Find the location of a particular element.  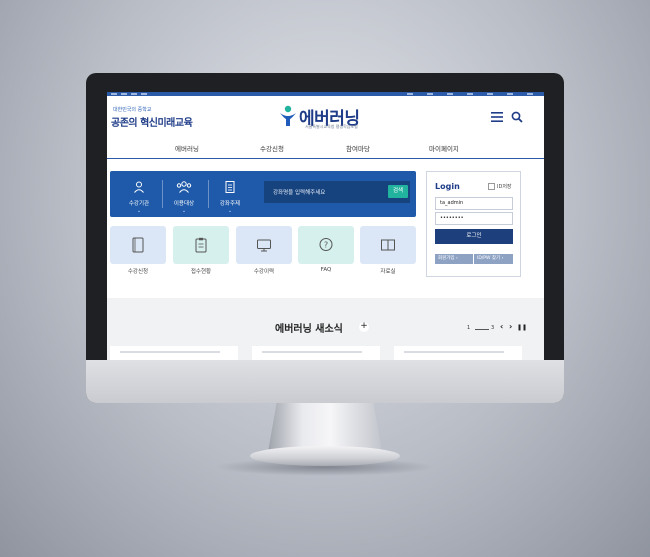

password-field: •••••••• is located at coordinates (474, 218).